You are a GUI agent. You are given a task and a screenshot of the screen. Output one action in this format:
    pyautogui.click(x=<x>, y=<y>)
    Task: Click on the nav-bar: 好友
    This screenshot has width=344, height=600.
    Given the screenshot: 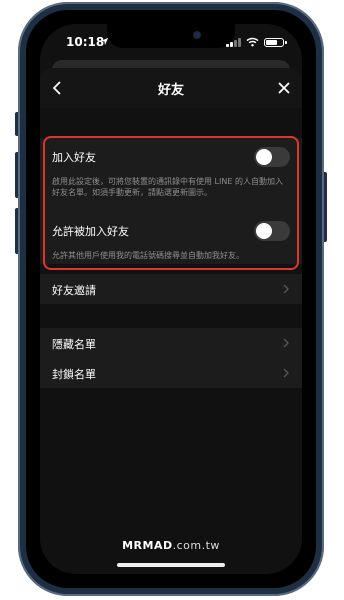 What is the action you would take?
    pyautogui.click(x=171, y=88)
    